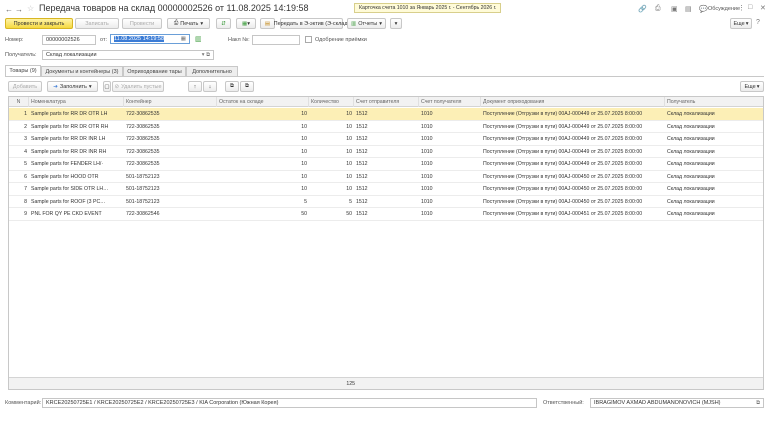 The image size is (768, 427). I want to click on link-icon: 🔗, so click(642, 9).